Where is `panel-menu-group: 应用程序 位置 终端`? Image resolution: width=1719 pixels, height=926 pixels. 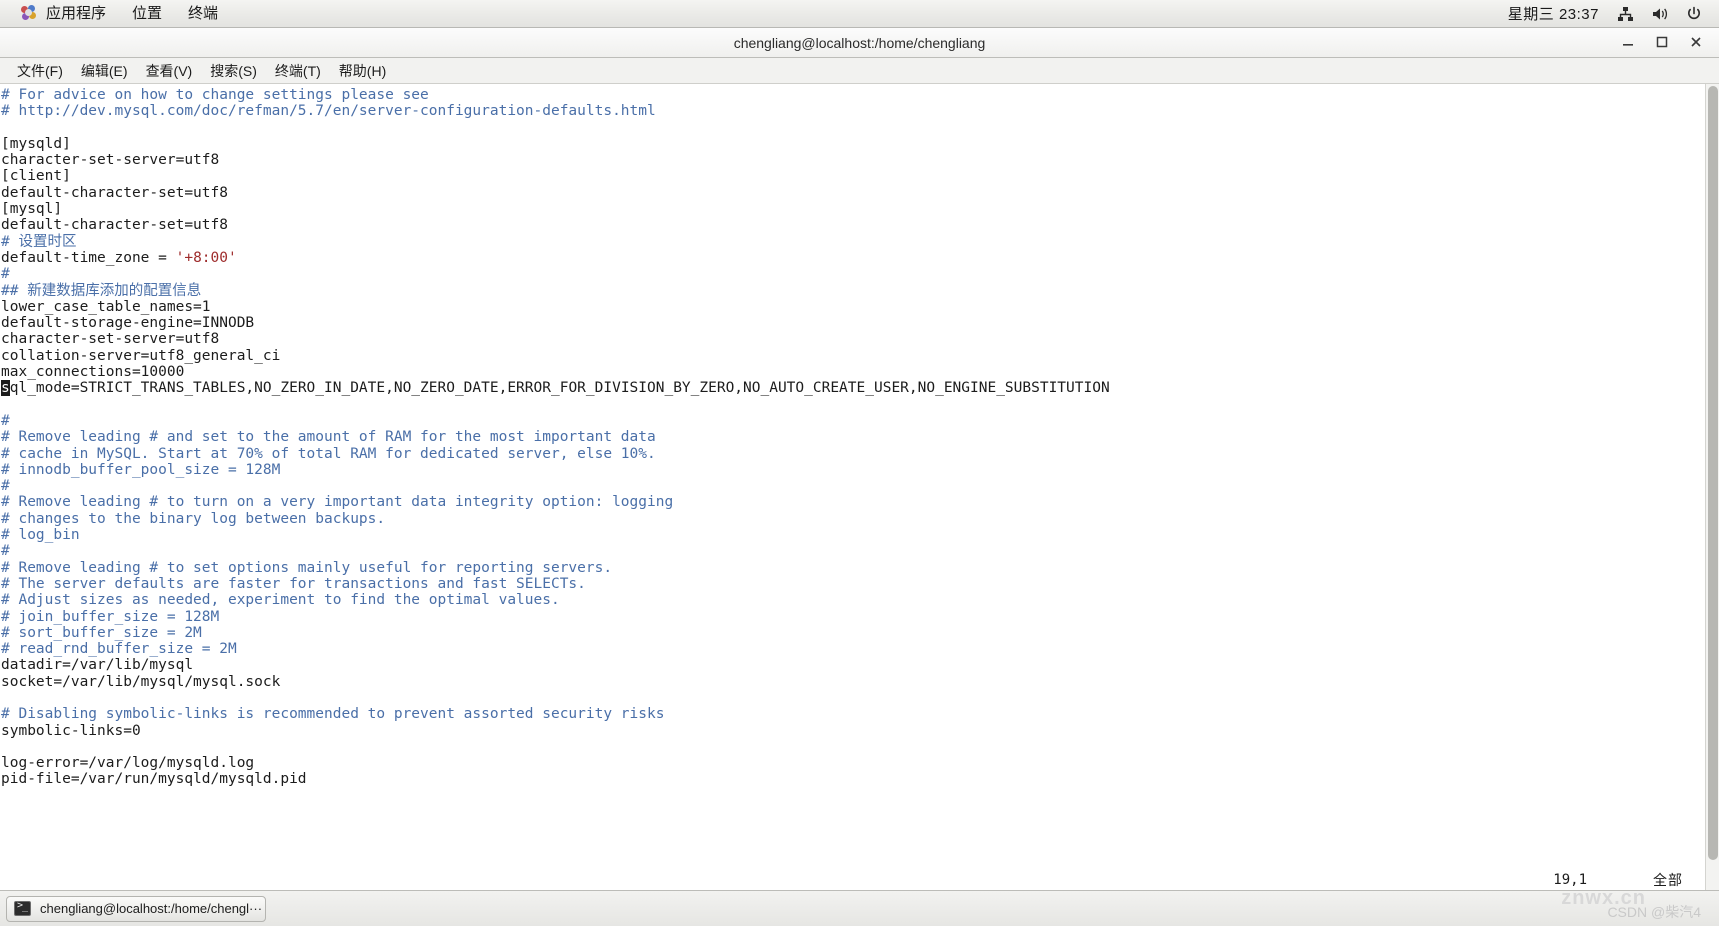
panel-menu-group: 应用程序 位置 终端 is located at coordinates (115, 14).